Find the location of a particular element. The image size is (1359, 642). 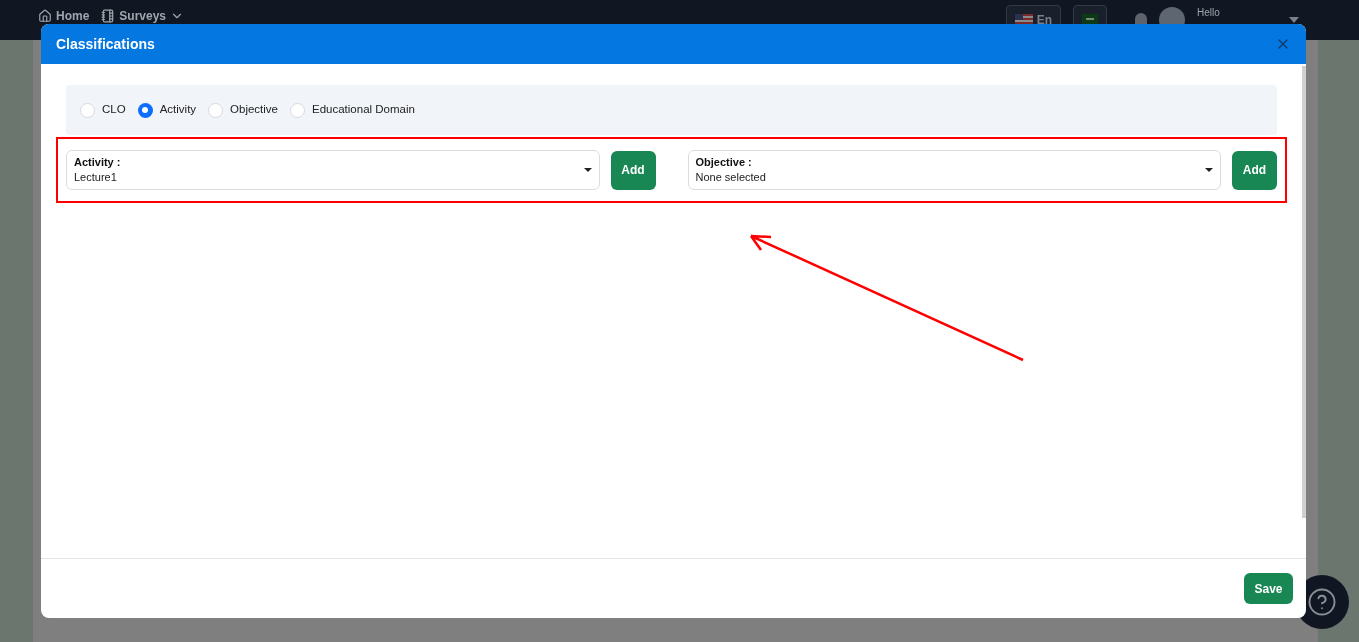

radio-option: Objective is located at coordinates (243, 110).